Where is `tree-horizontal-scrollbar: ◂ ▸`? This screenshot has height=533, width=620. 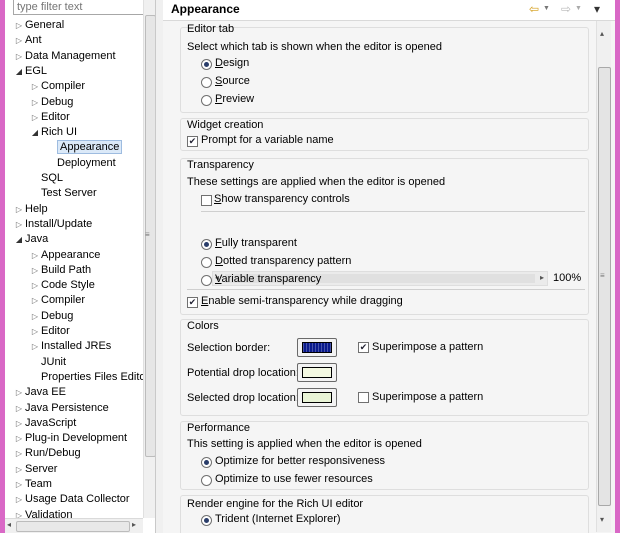 tree-horizontal-scrollbar: ◂ ▸ is located at coordinates (74, 525).